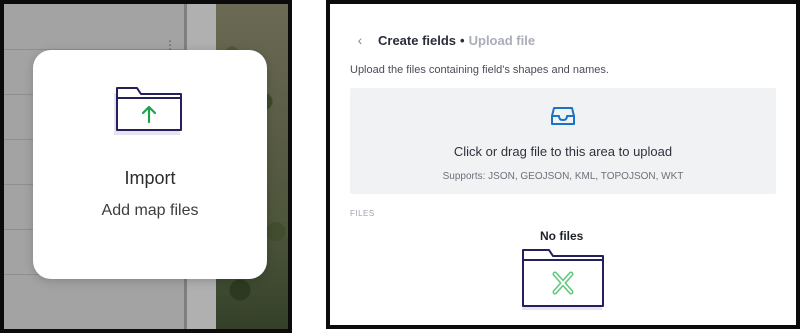 This screenshot has width=800, height=333. What do you see at coordinates (150, 210) in the screenshot?
I see `import-subtitle: Add map files` at bounding box center [150, 210].